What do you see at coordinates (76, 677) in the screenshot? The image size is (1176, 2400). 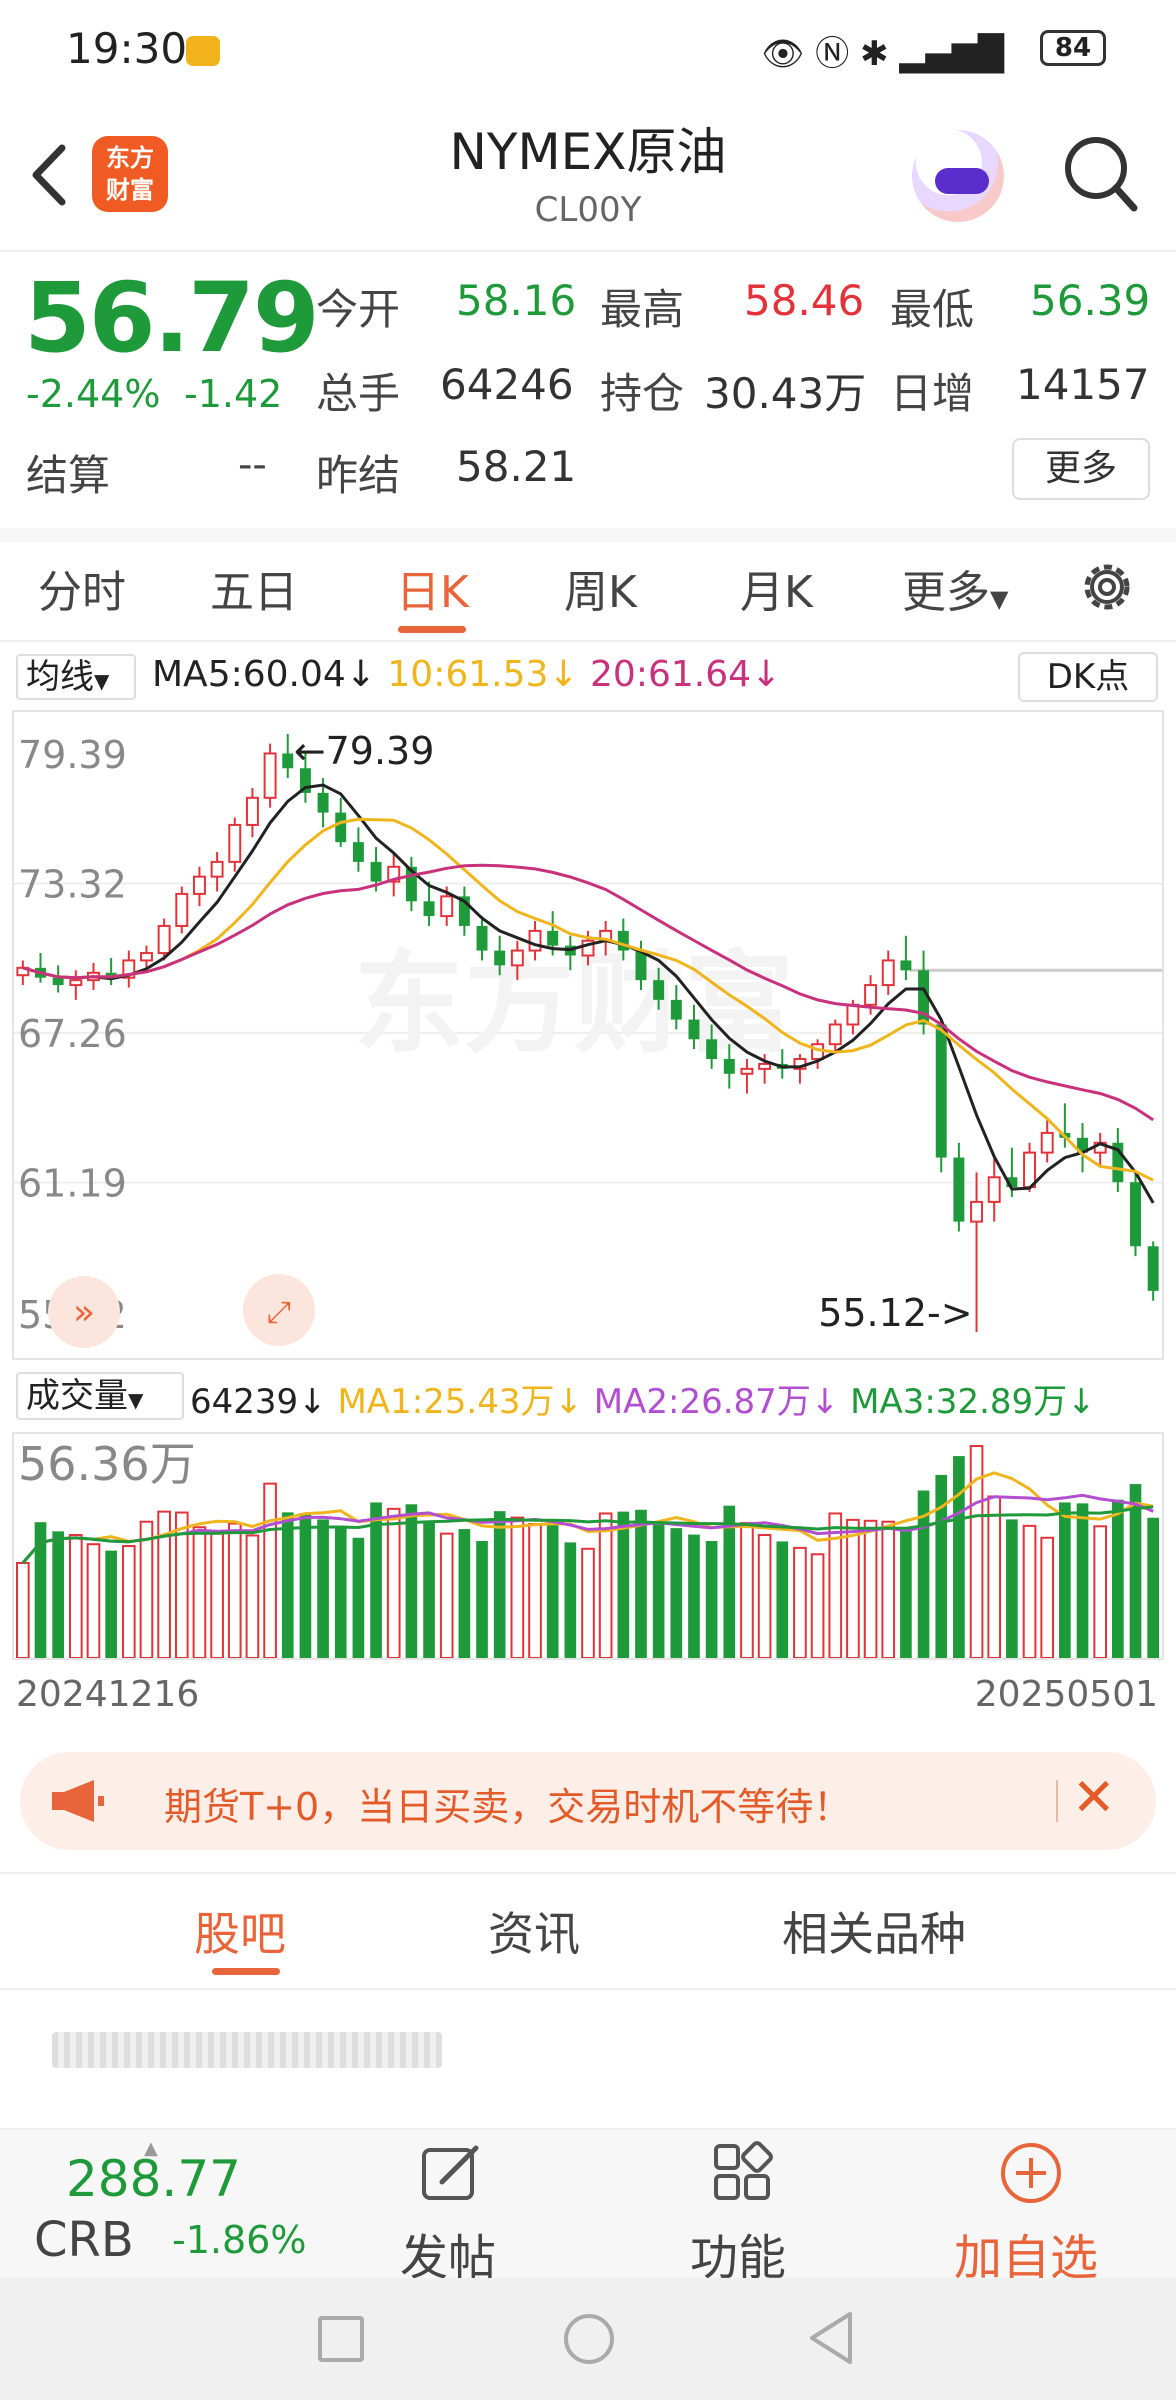 I see `indicator-select: 均线▼` at bounding box center [76, 677].